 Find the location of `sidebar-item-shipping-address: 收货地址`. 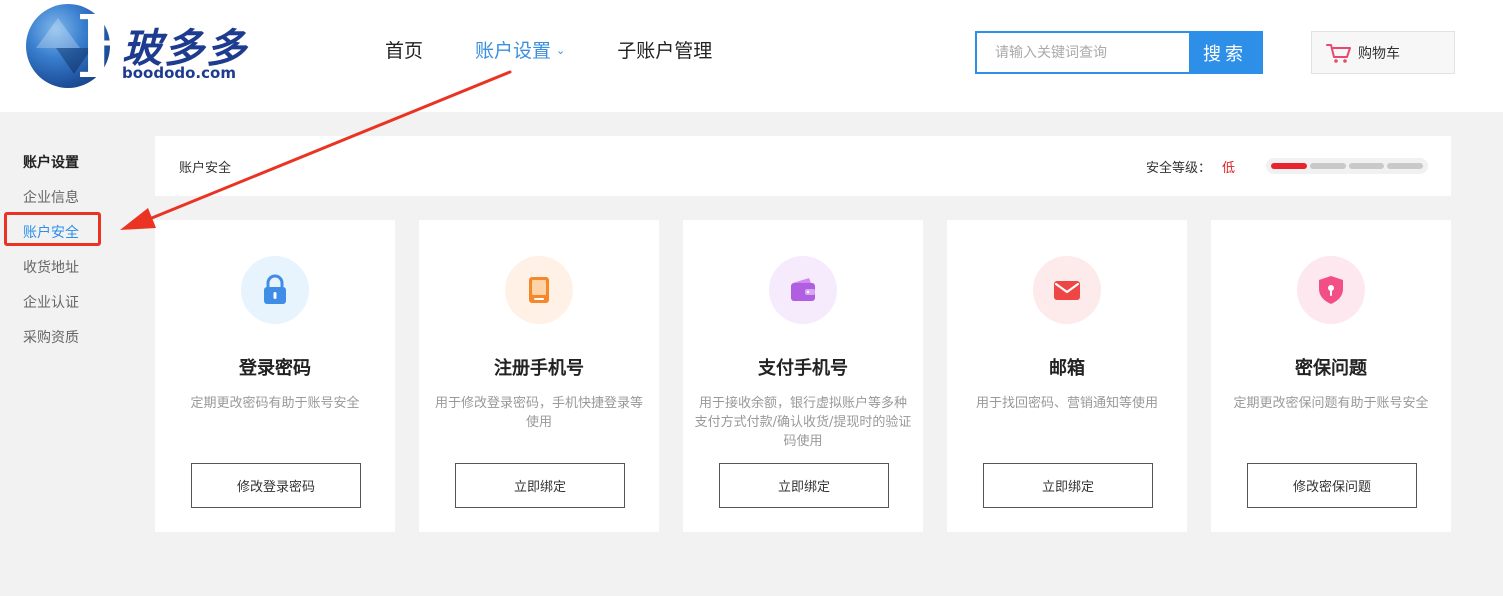

sidebar-item-shipping-address: 收货地址 is located at coordinates (51, 267).